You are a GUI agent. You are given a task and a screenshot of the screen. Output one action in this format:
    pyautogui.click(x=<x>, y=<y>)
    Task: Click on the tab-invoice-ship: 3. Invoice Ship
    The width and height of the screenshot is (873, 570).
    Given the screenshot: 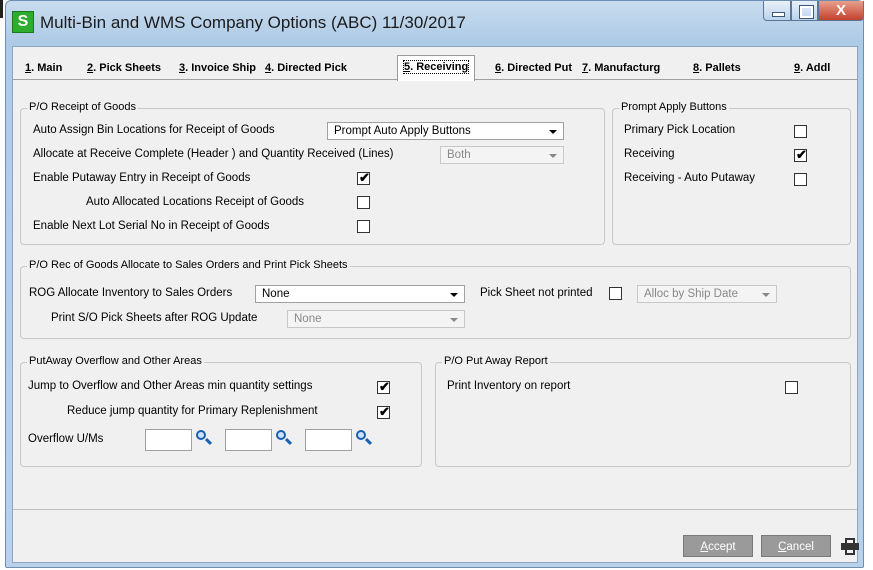 What is the action you would take?
    pyautogui.click(x=217, y=68)
    